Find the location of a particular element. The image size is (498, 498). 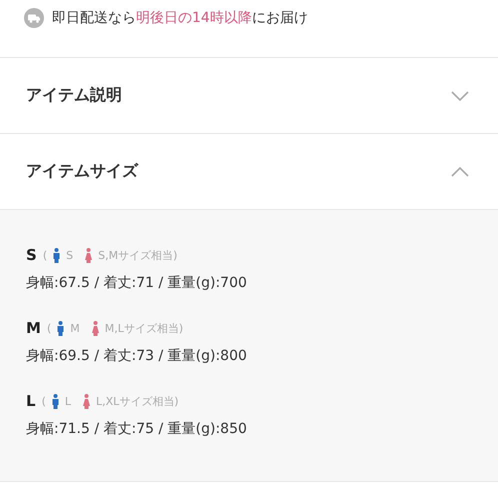

truck-icon is located at coordinates (34, 18).